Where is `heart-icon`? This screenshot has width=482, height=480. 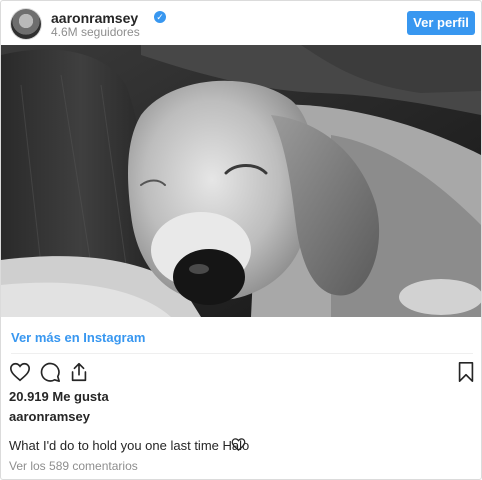
heart-icon is located at coordinates (20, 374).